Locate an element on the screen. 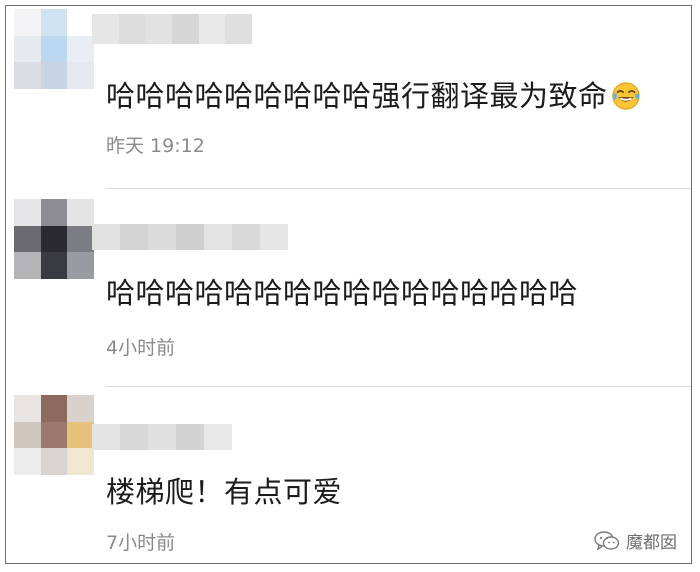  comment-text: 楼梯爬！有点可爱 is located at coordinates (224, 492).